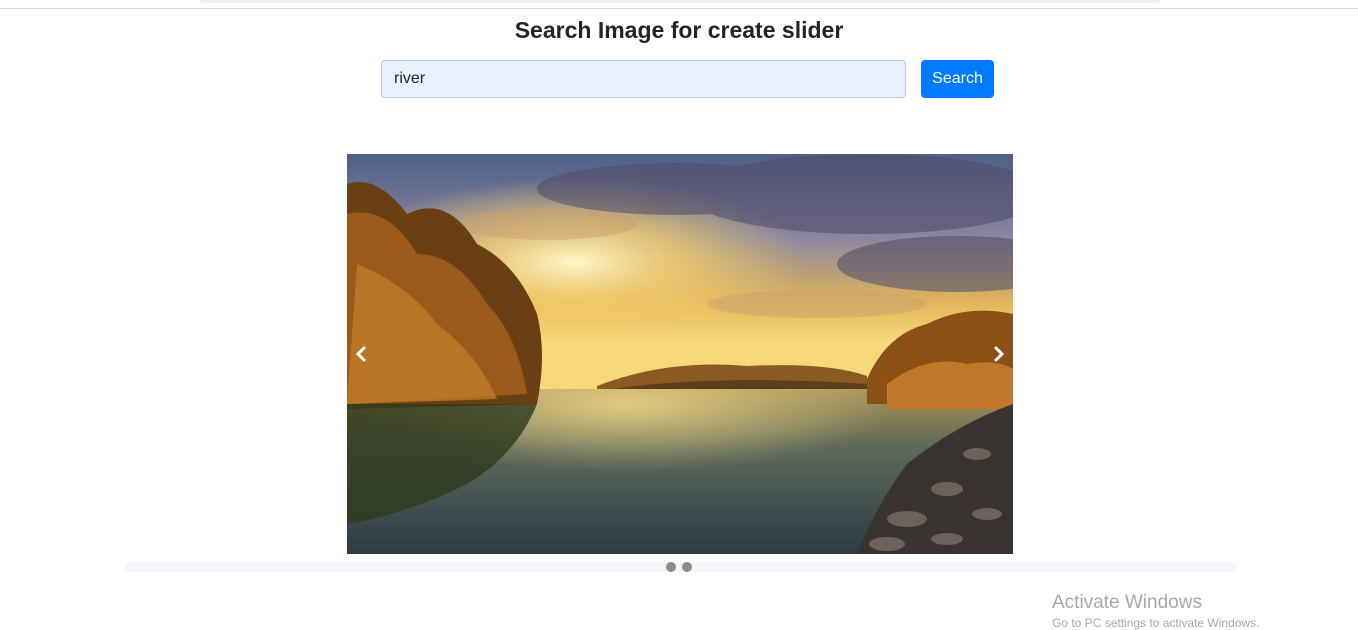 The image size is (1358, 630). I want to click on chevron-right-icon, so click(998, 354).